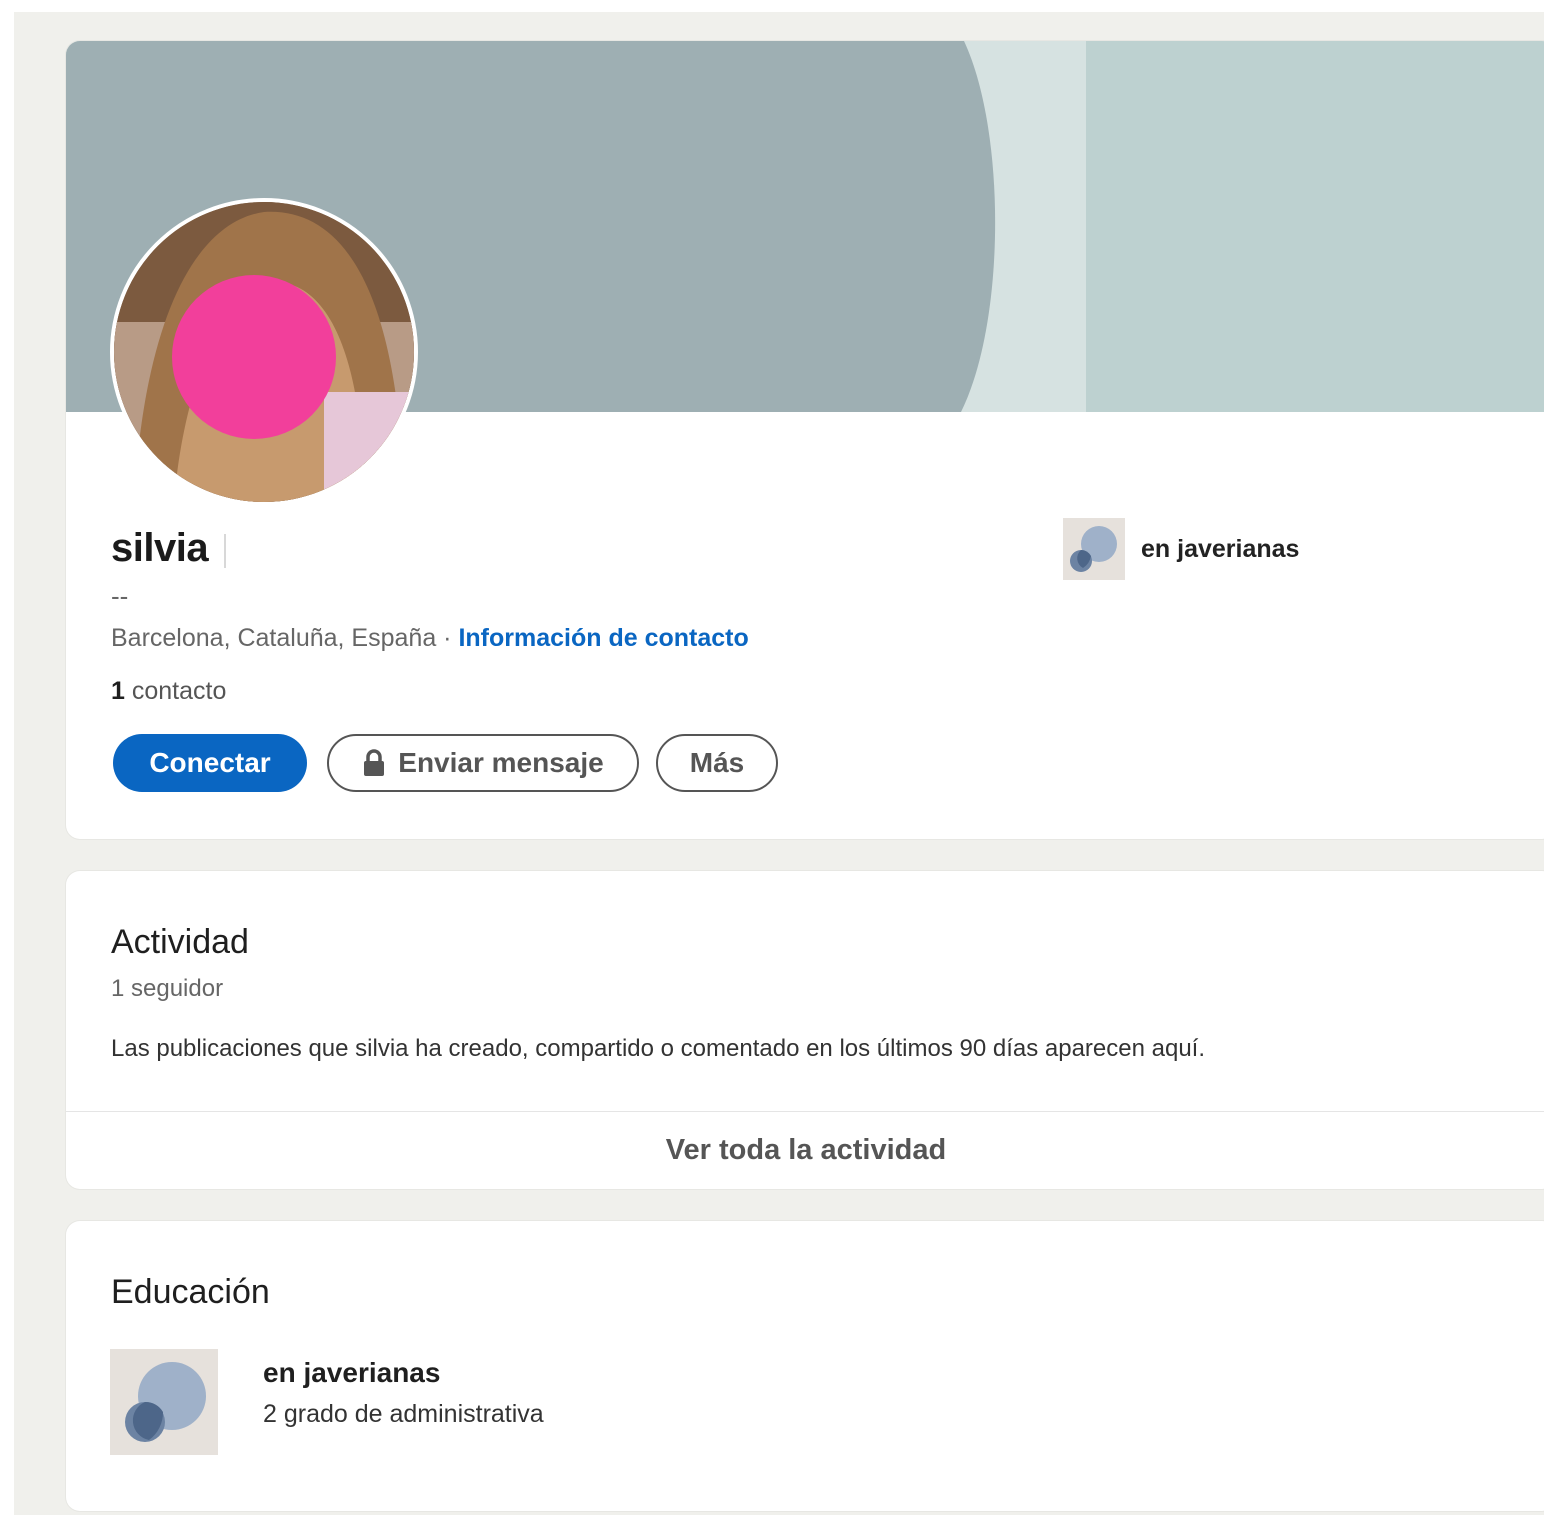 This screenshot has width=1544, height=1515. I want to click on name-redaction, so click(231, 551).